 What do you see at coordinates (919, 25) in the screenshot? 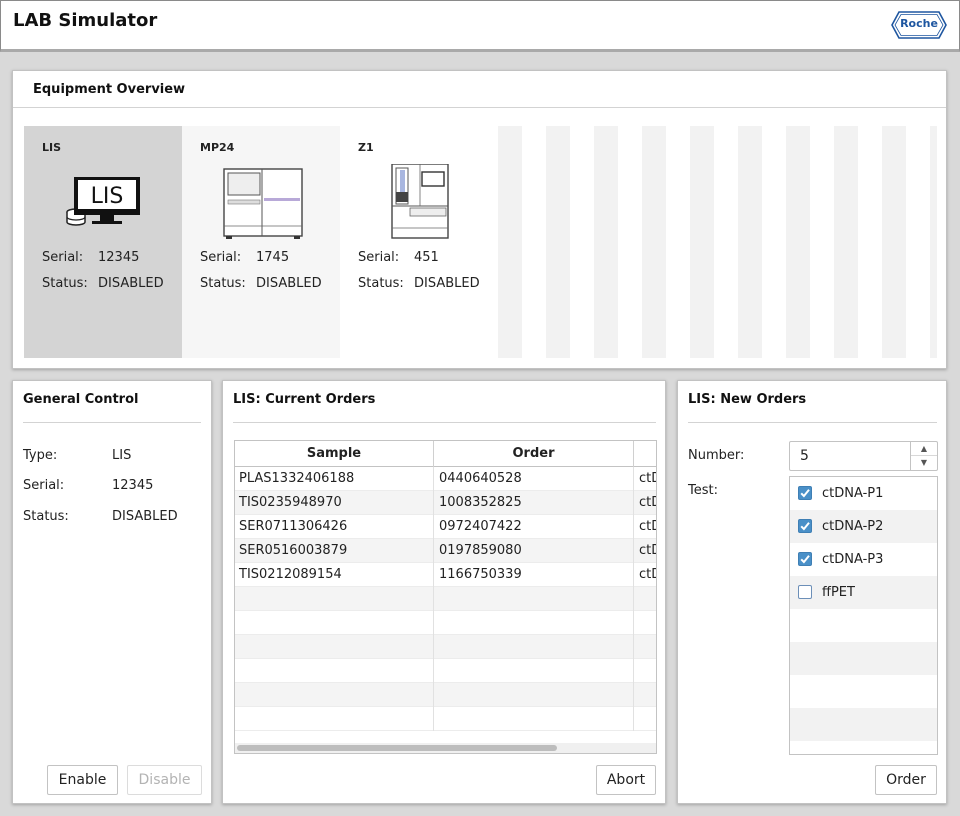
I see `roche-logo: Roche` at bounding box center [919, 25].